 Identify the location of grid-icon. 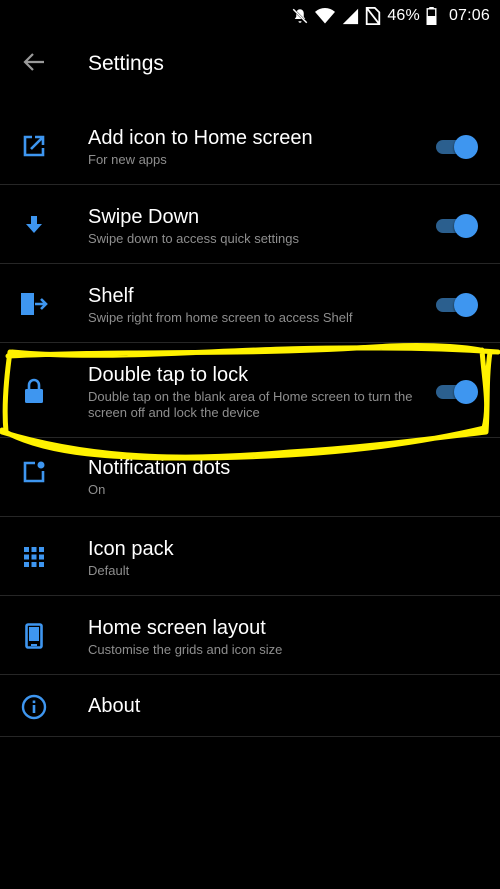
(34, 557).